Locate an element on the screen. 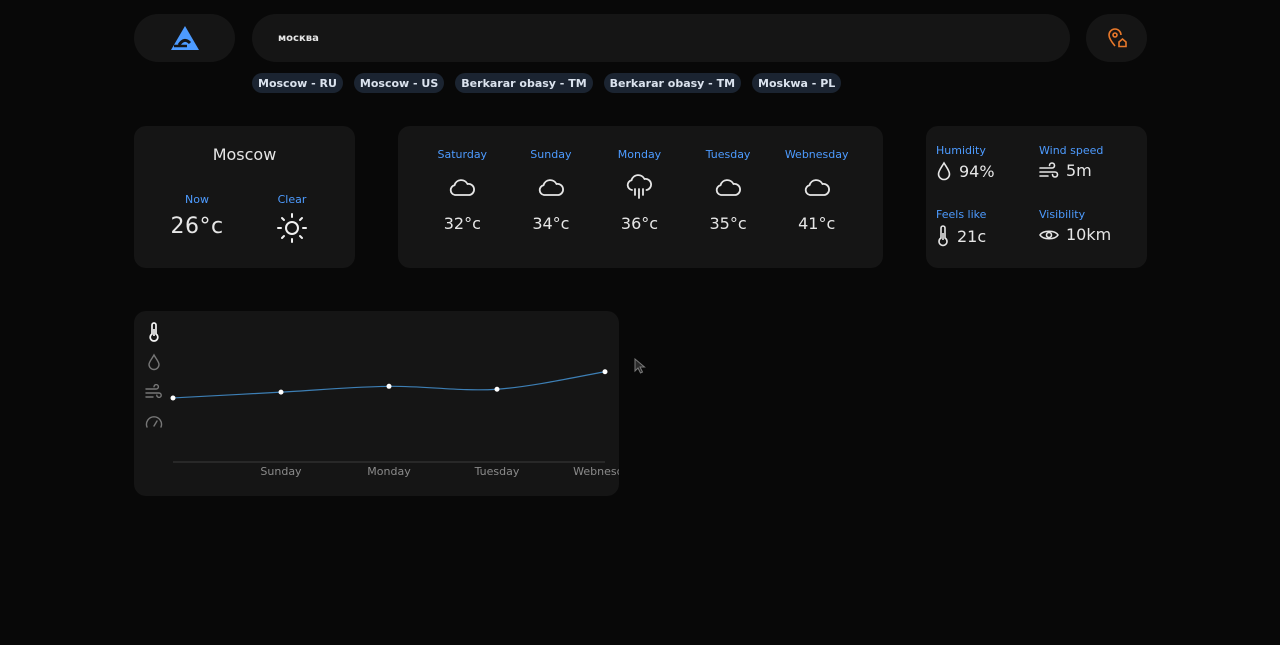  x-tick-label: Tuesday is located at coordinates (497, 471).